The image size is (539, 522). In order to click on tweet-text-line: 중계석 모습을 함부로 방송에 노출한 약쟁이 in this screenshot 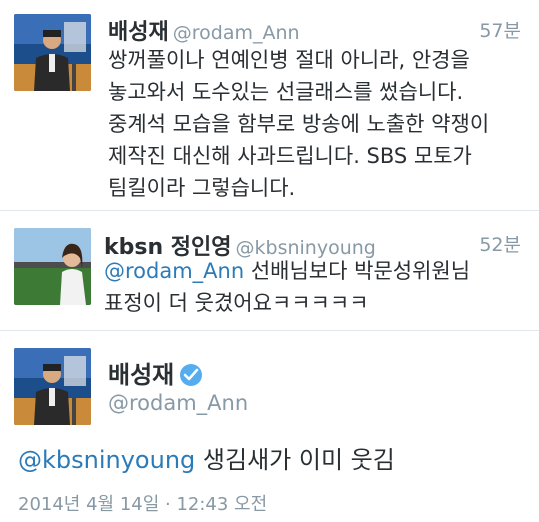, I will do `click(299, 124)`.